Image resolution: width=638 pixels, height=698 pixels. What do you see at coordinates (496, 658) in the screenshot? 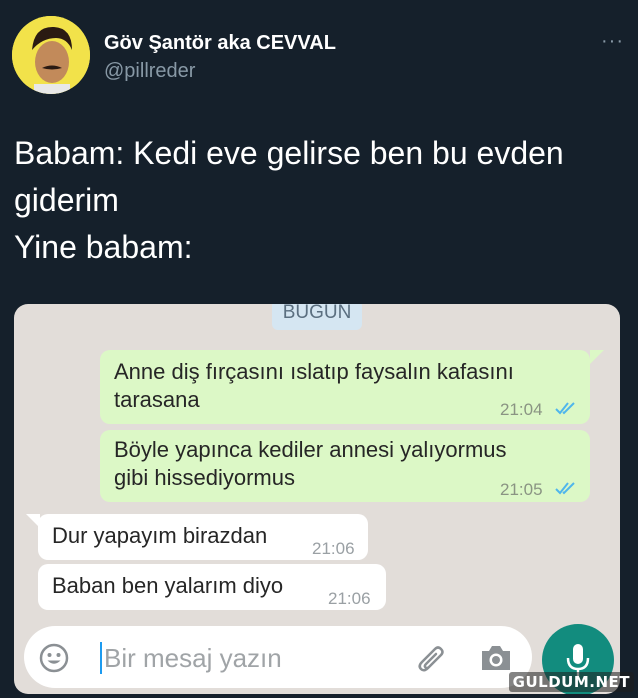
I see `camera-icon` at bounding box center [496, 658].